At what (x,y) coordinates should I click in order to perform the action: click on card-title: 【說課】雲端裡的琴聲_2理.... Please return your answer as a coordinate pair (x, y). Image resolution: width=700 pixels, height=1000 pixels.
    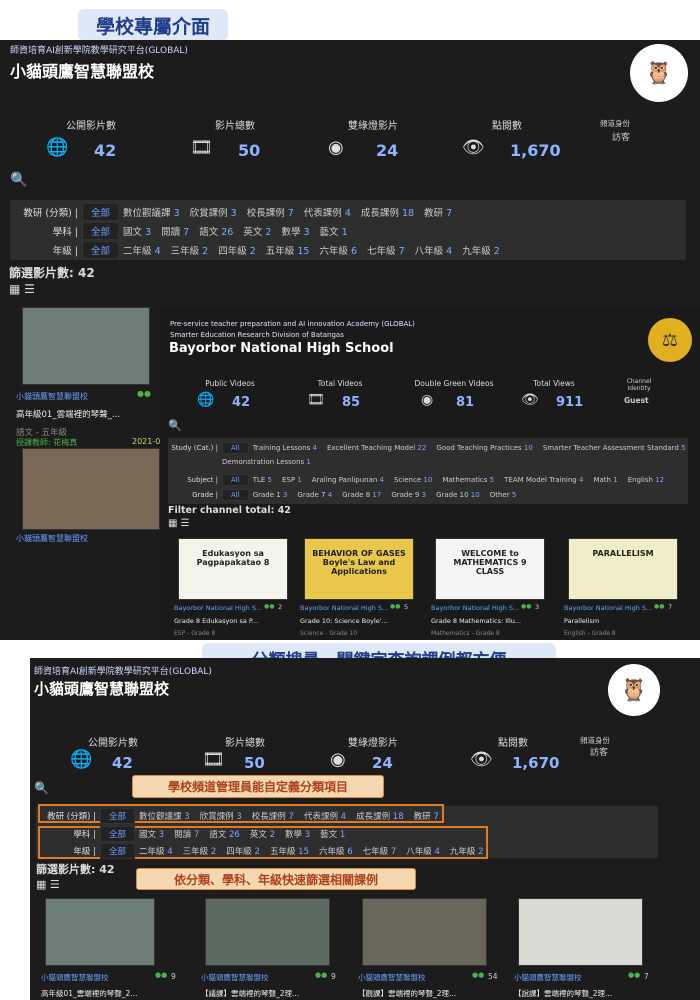
    Looking at the image, I should click on (563, 993).